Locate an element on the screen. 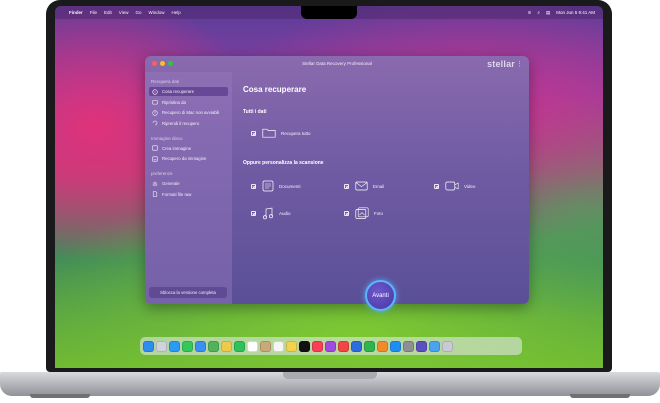 The height and width of the screenshot is (403, 660). sidebar-item-label: Generale is located at coordinates (171, 183).